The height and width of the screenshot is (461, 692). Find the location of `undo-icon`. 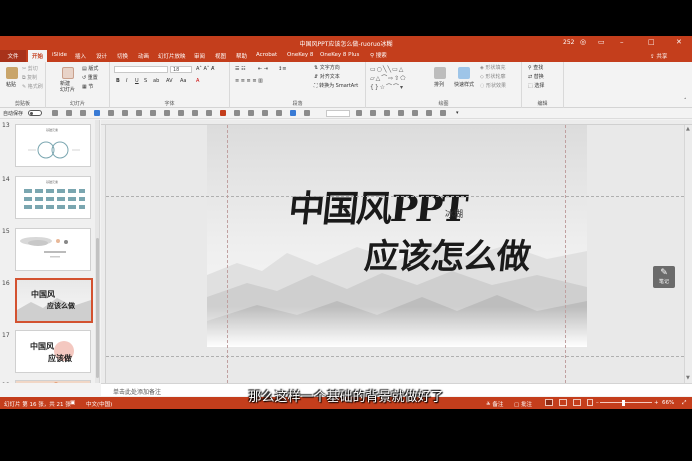

undo-icon is located at coordinates (69, 113).